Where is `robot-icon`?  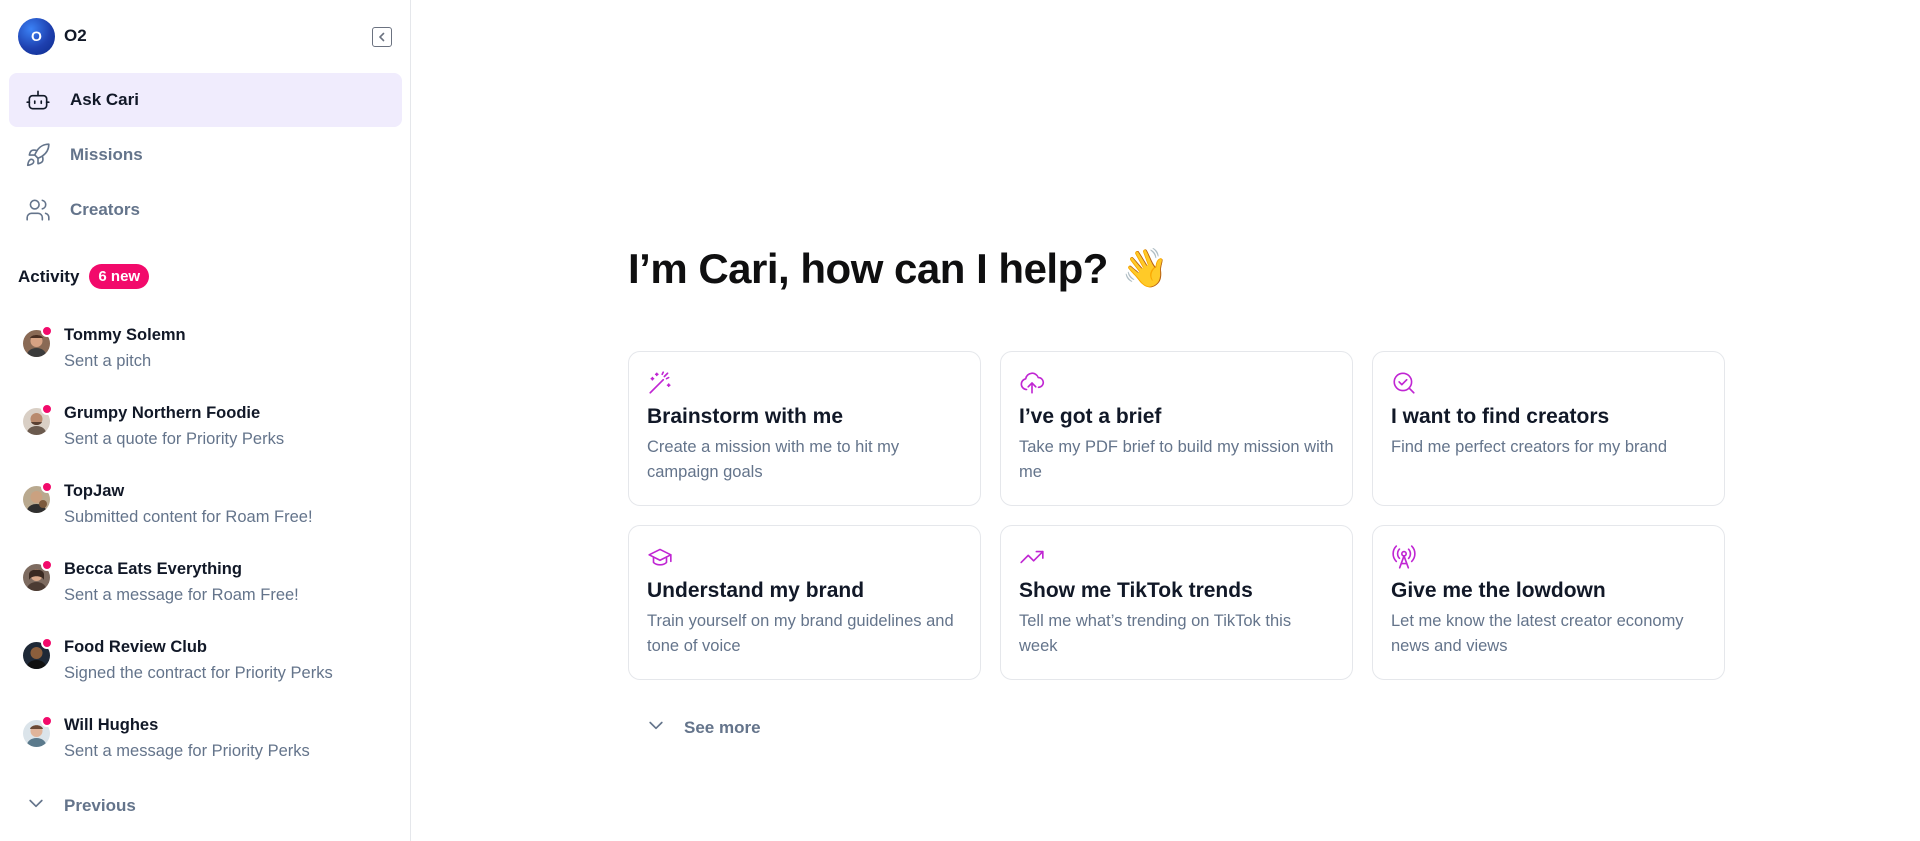 robot-icon is located at coordinates (38, 100).